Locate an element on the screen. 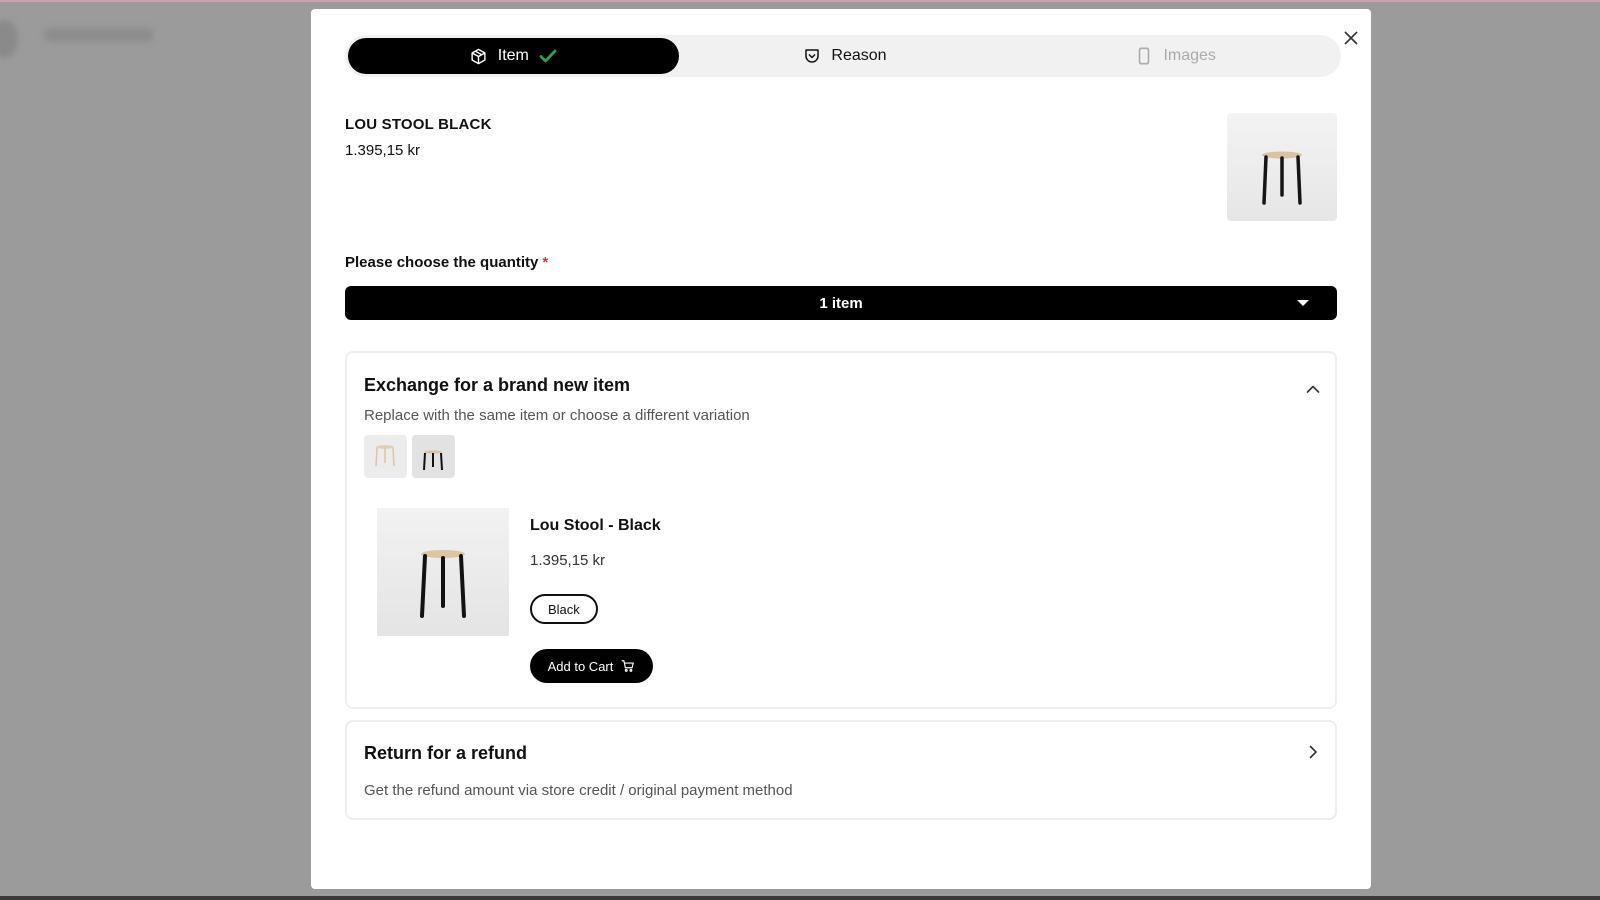 The width and height of the screenshot is (1600, 900). chevron-down-icon is located at coordinates (1303, 303).